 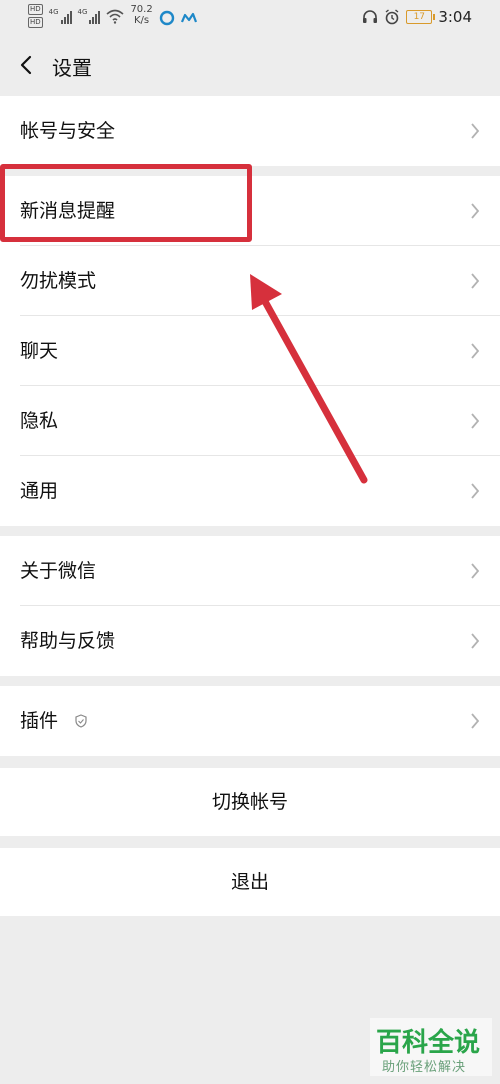 I want to click on settings-item-label: 隐私, so click(x=39, y=421).